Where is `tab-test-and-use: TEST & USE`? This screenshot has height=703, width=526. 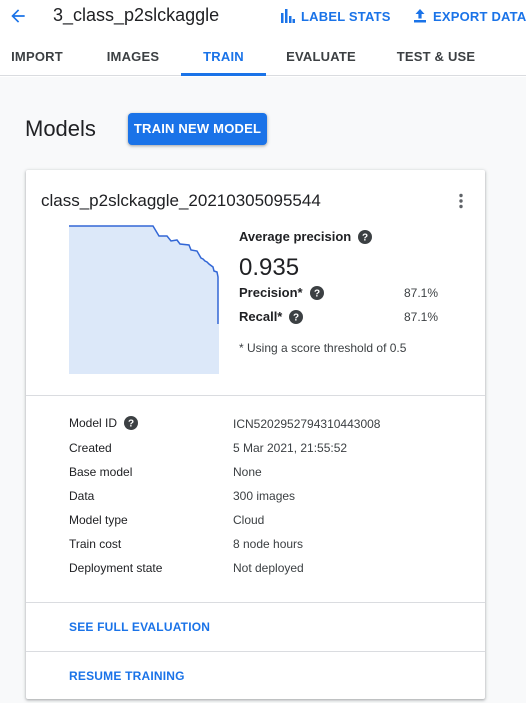 tab-test-and-use: TEST & USE is located at coordinates (436, 56).